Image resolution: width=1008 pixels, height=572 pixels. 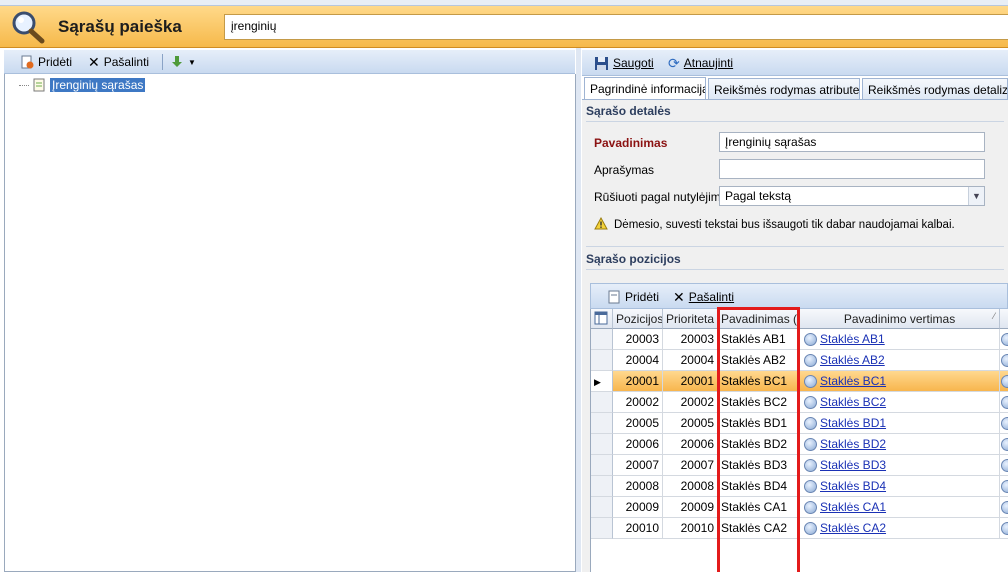 I want to click on row-indicator: ▶, so click(x=602, y=381).